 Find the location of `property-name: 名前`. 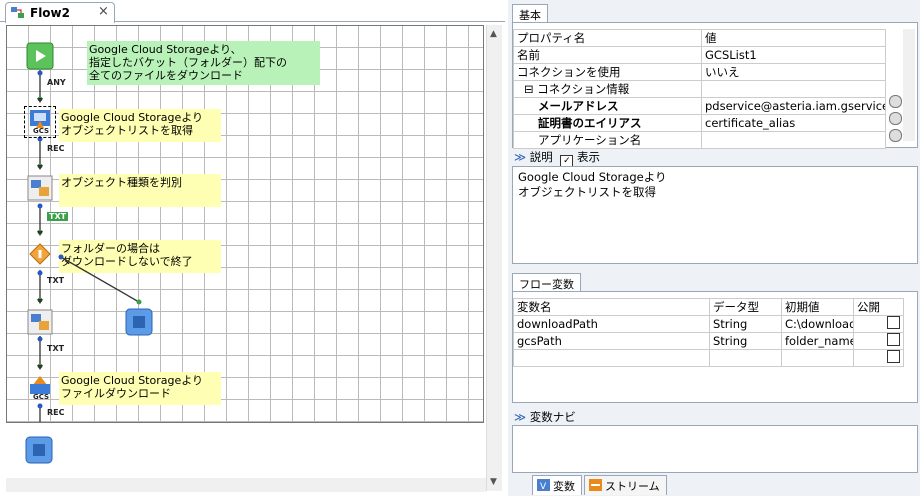

property-name: 名前 is located at coordinates (607, 55).